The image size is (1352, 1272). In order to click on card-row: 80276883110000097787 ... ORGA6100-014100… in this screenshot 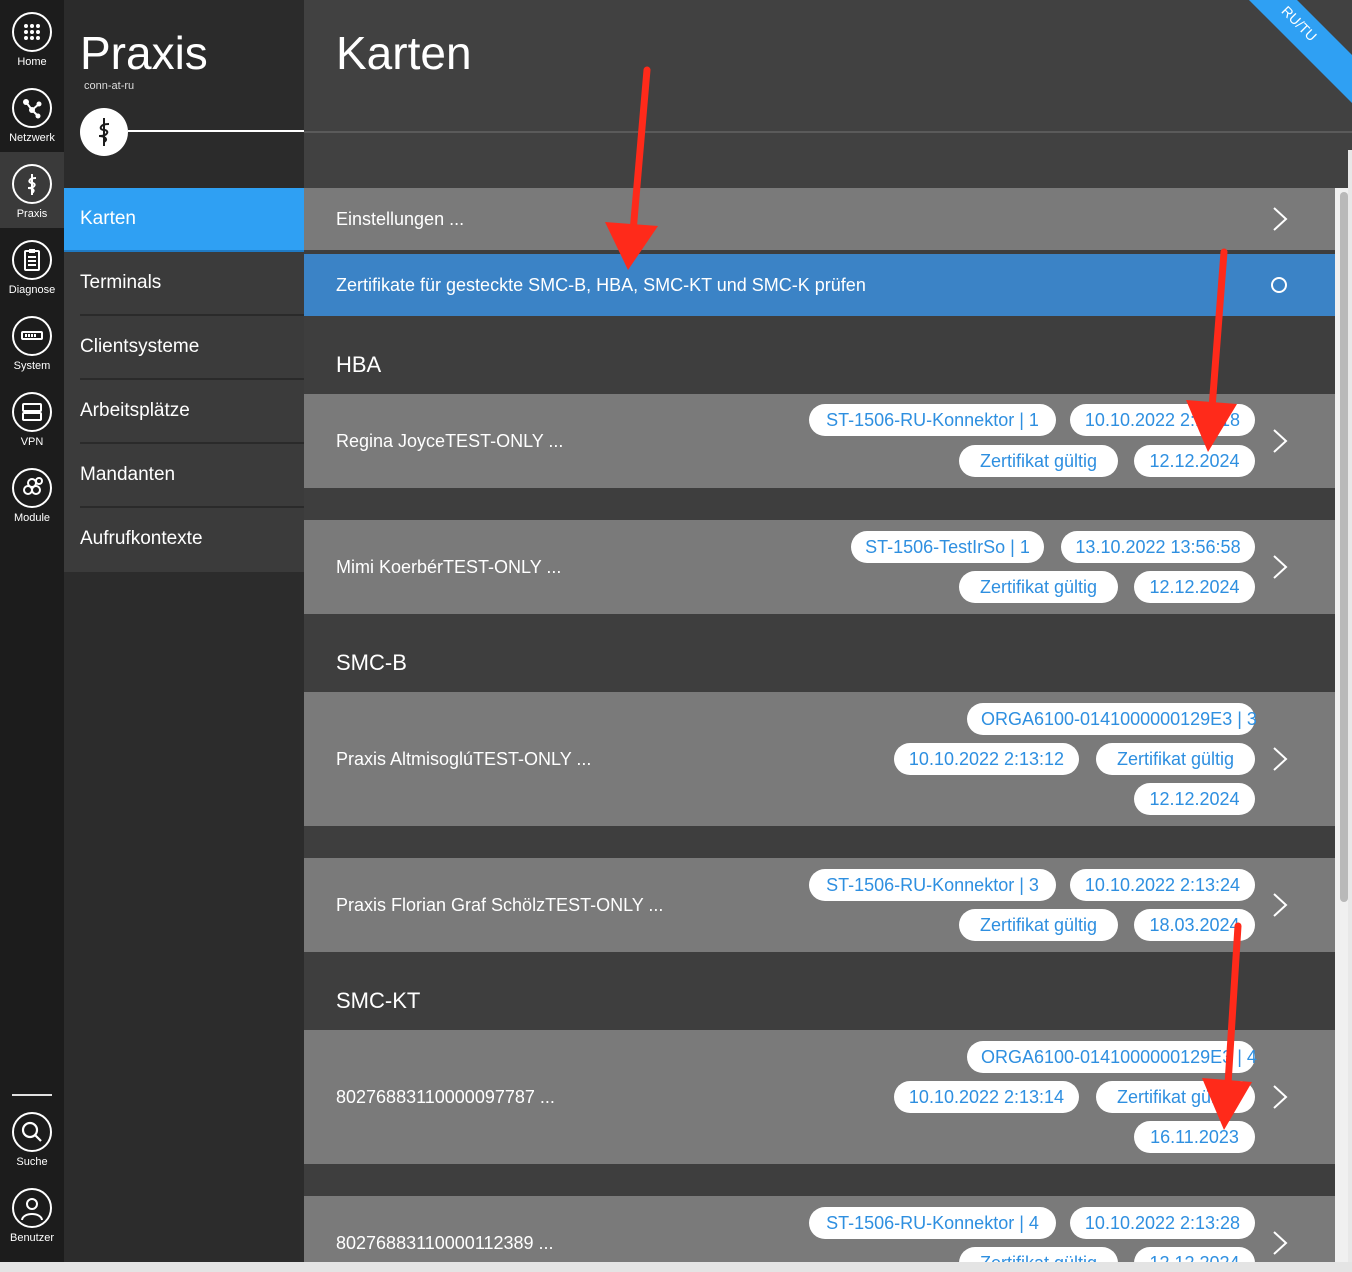, I will do `click(819, 1097)`.